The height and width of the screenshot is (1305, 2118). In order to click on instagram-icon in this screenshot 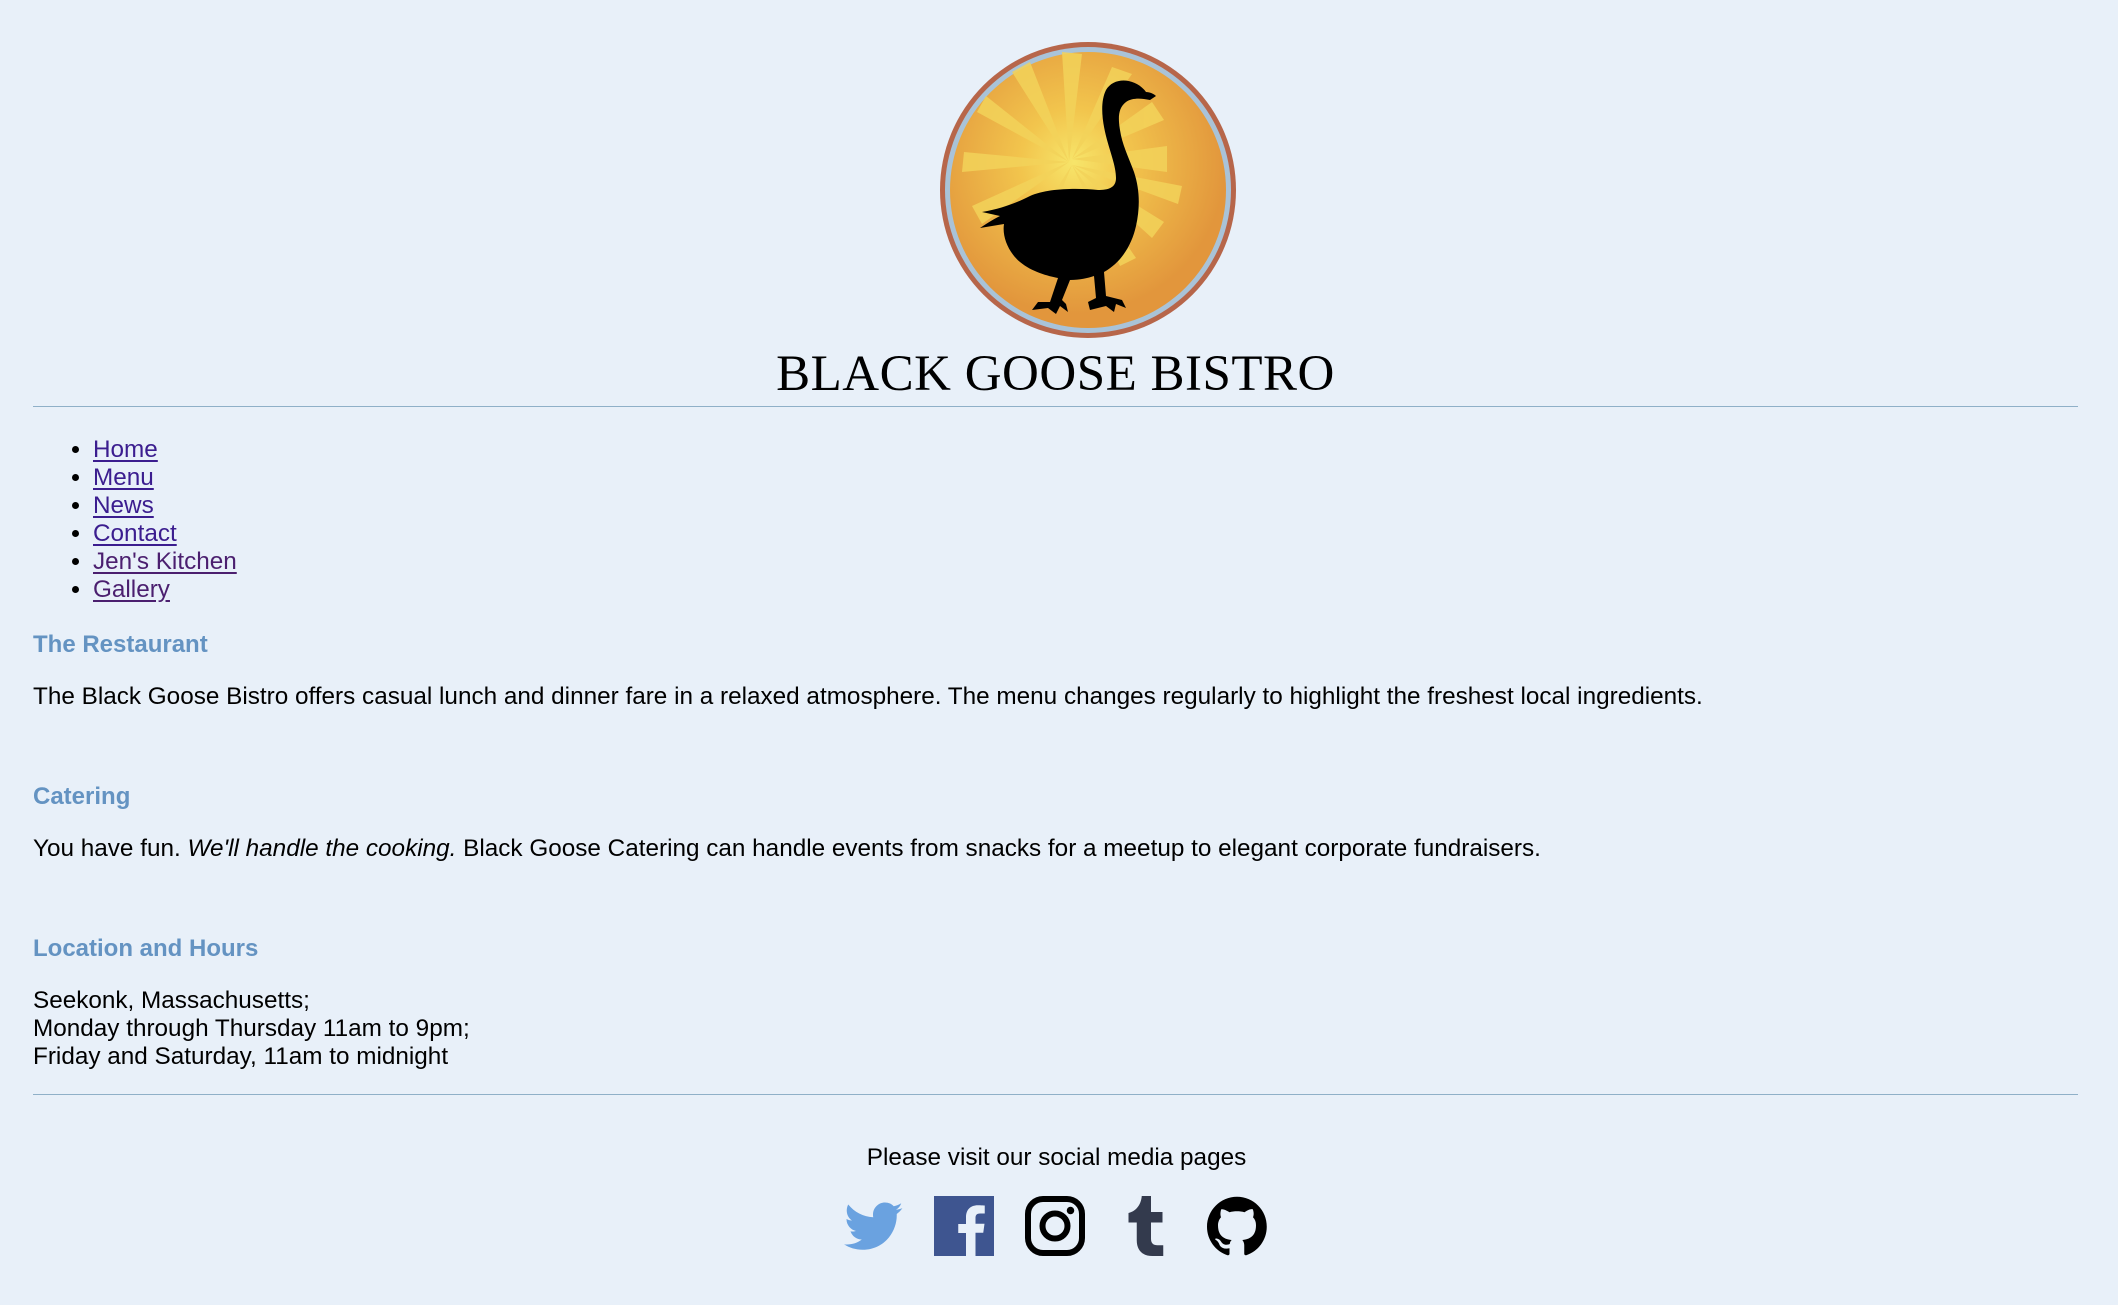, I will do `click(1055, 1226)`.